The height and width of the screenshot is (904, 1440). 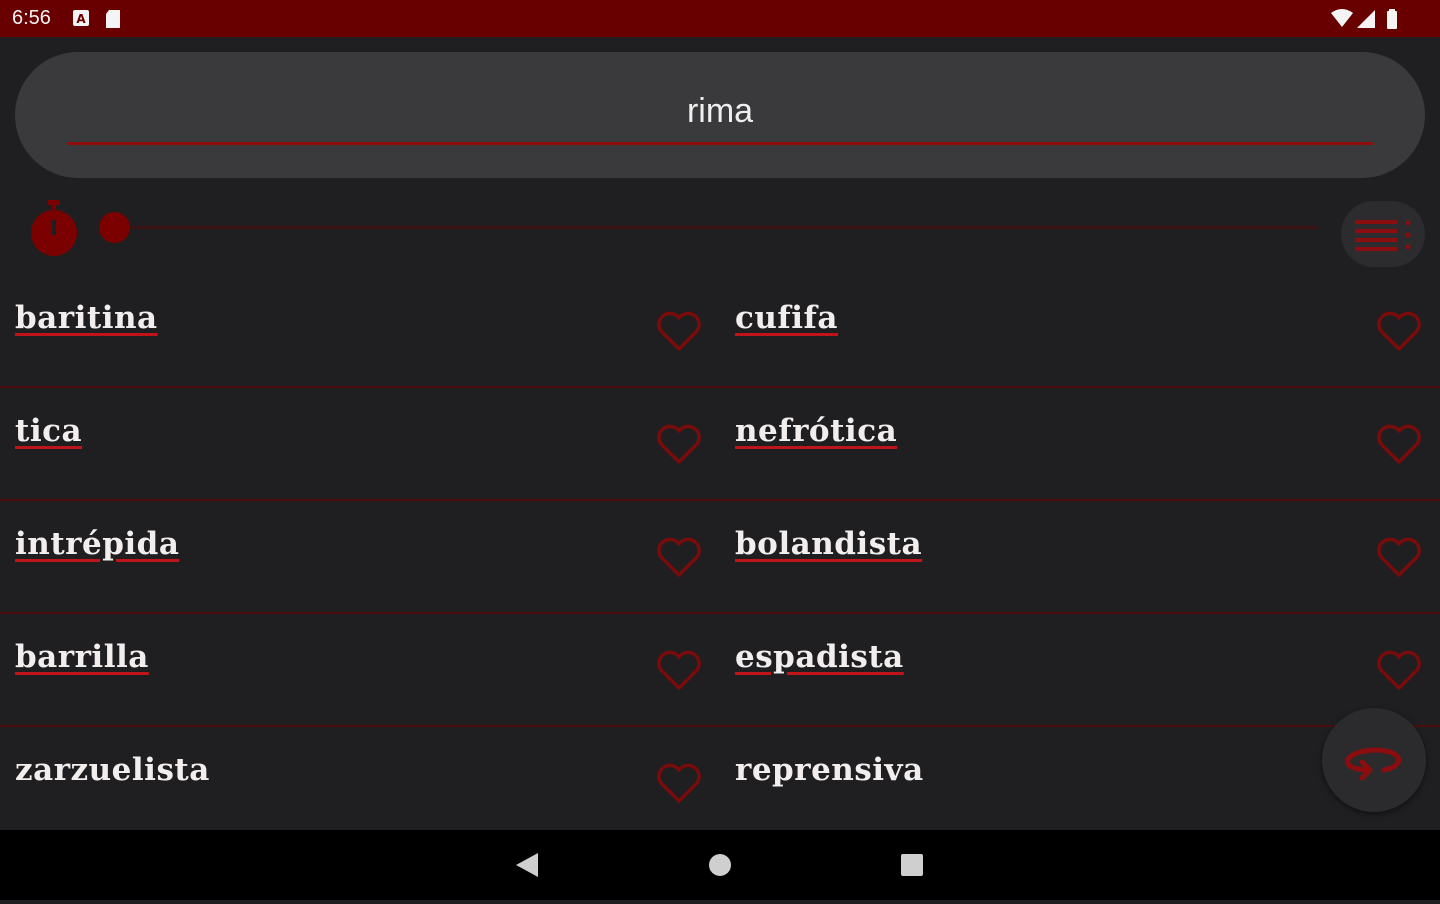 What do you see at coordinates (720, 112) in the screenshot?
I see `search-input` at bounding box center [720, 112].